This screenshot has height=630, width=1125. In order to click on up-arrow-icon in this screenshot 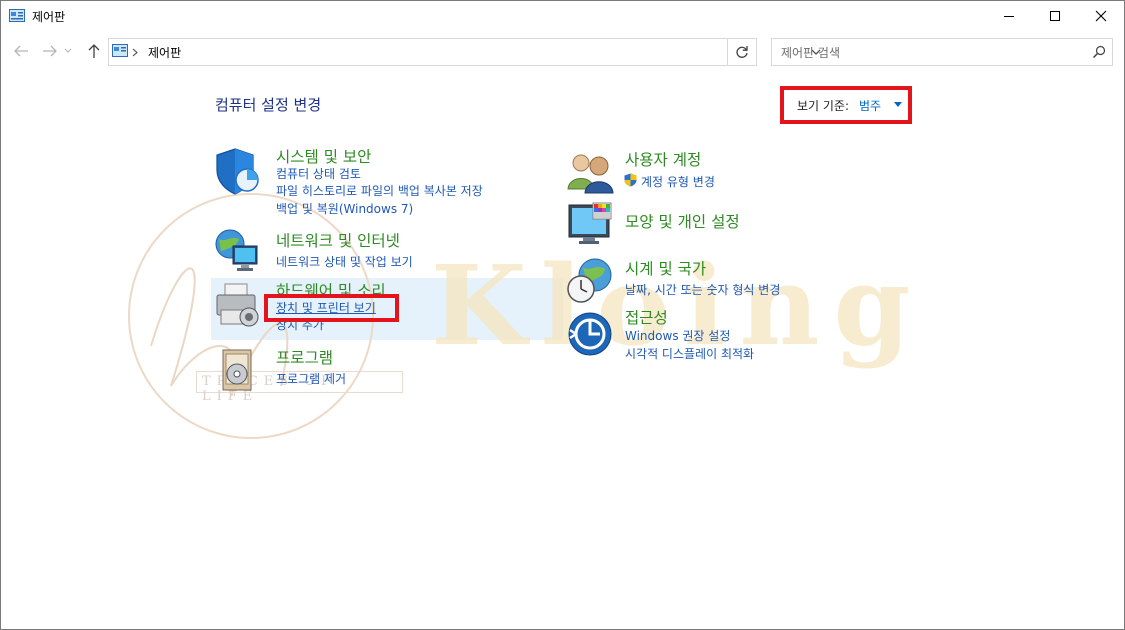, I will do `click(94, 51)`.